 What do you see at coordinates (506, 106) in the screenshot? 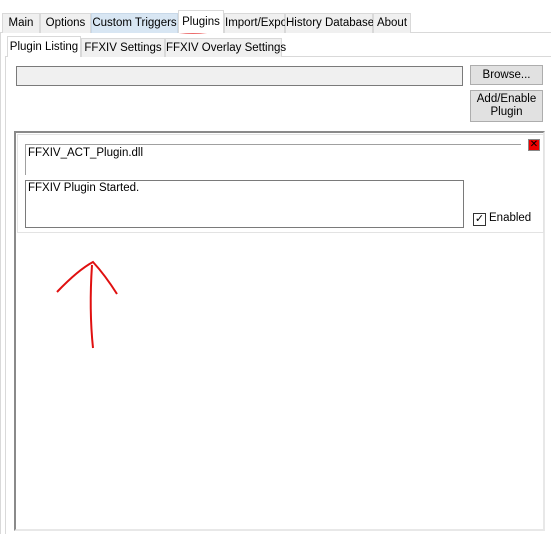
I see `add-enable-plugin-button: Add/Enable Plugin` at bounding box center [506, 106].